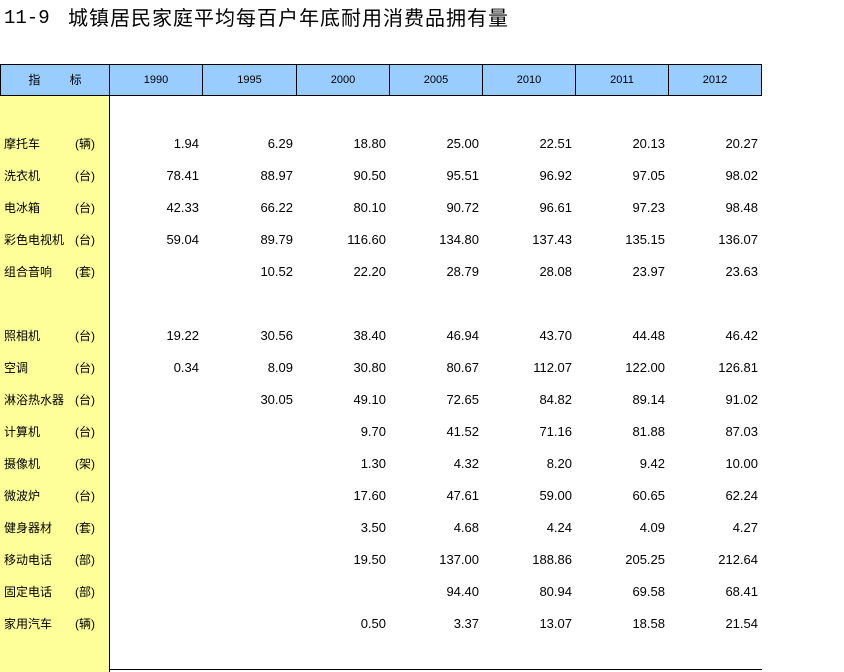 Image resolution: width=844 pixels, height=672 pixels. What do you see at coordinates (276, 239) in the screenshot?
I see `value-cell: 89.79` at bounding box center [276, 239].